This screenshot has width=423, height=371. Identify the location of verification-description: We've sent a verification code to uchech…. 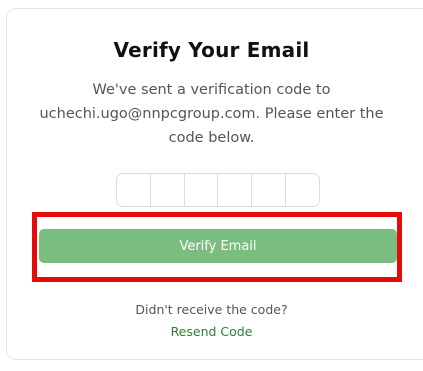
(211, 114).